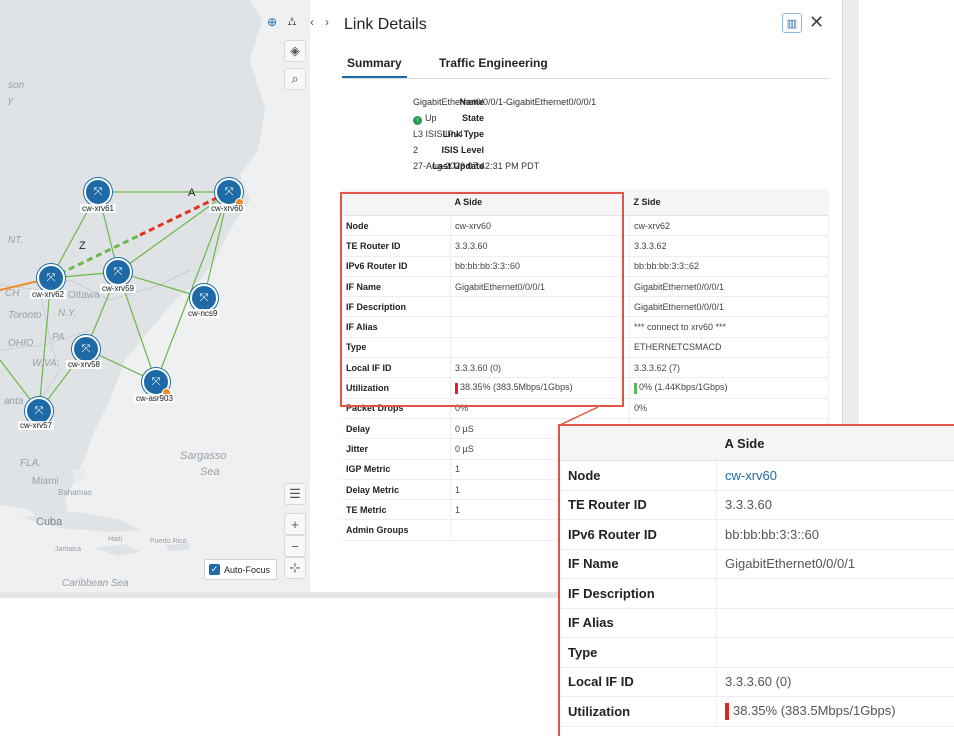 The height and width of the screenshot is (736, 954). Describe the element at coordinates (835, 475) in the screenshot. I see `a-side-cell: cw-xrv60` at that location.